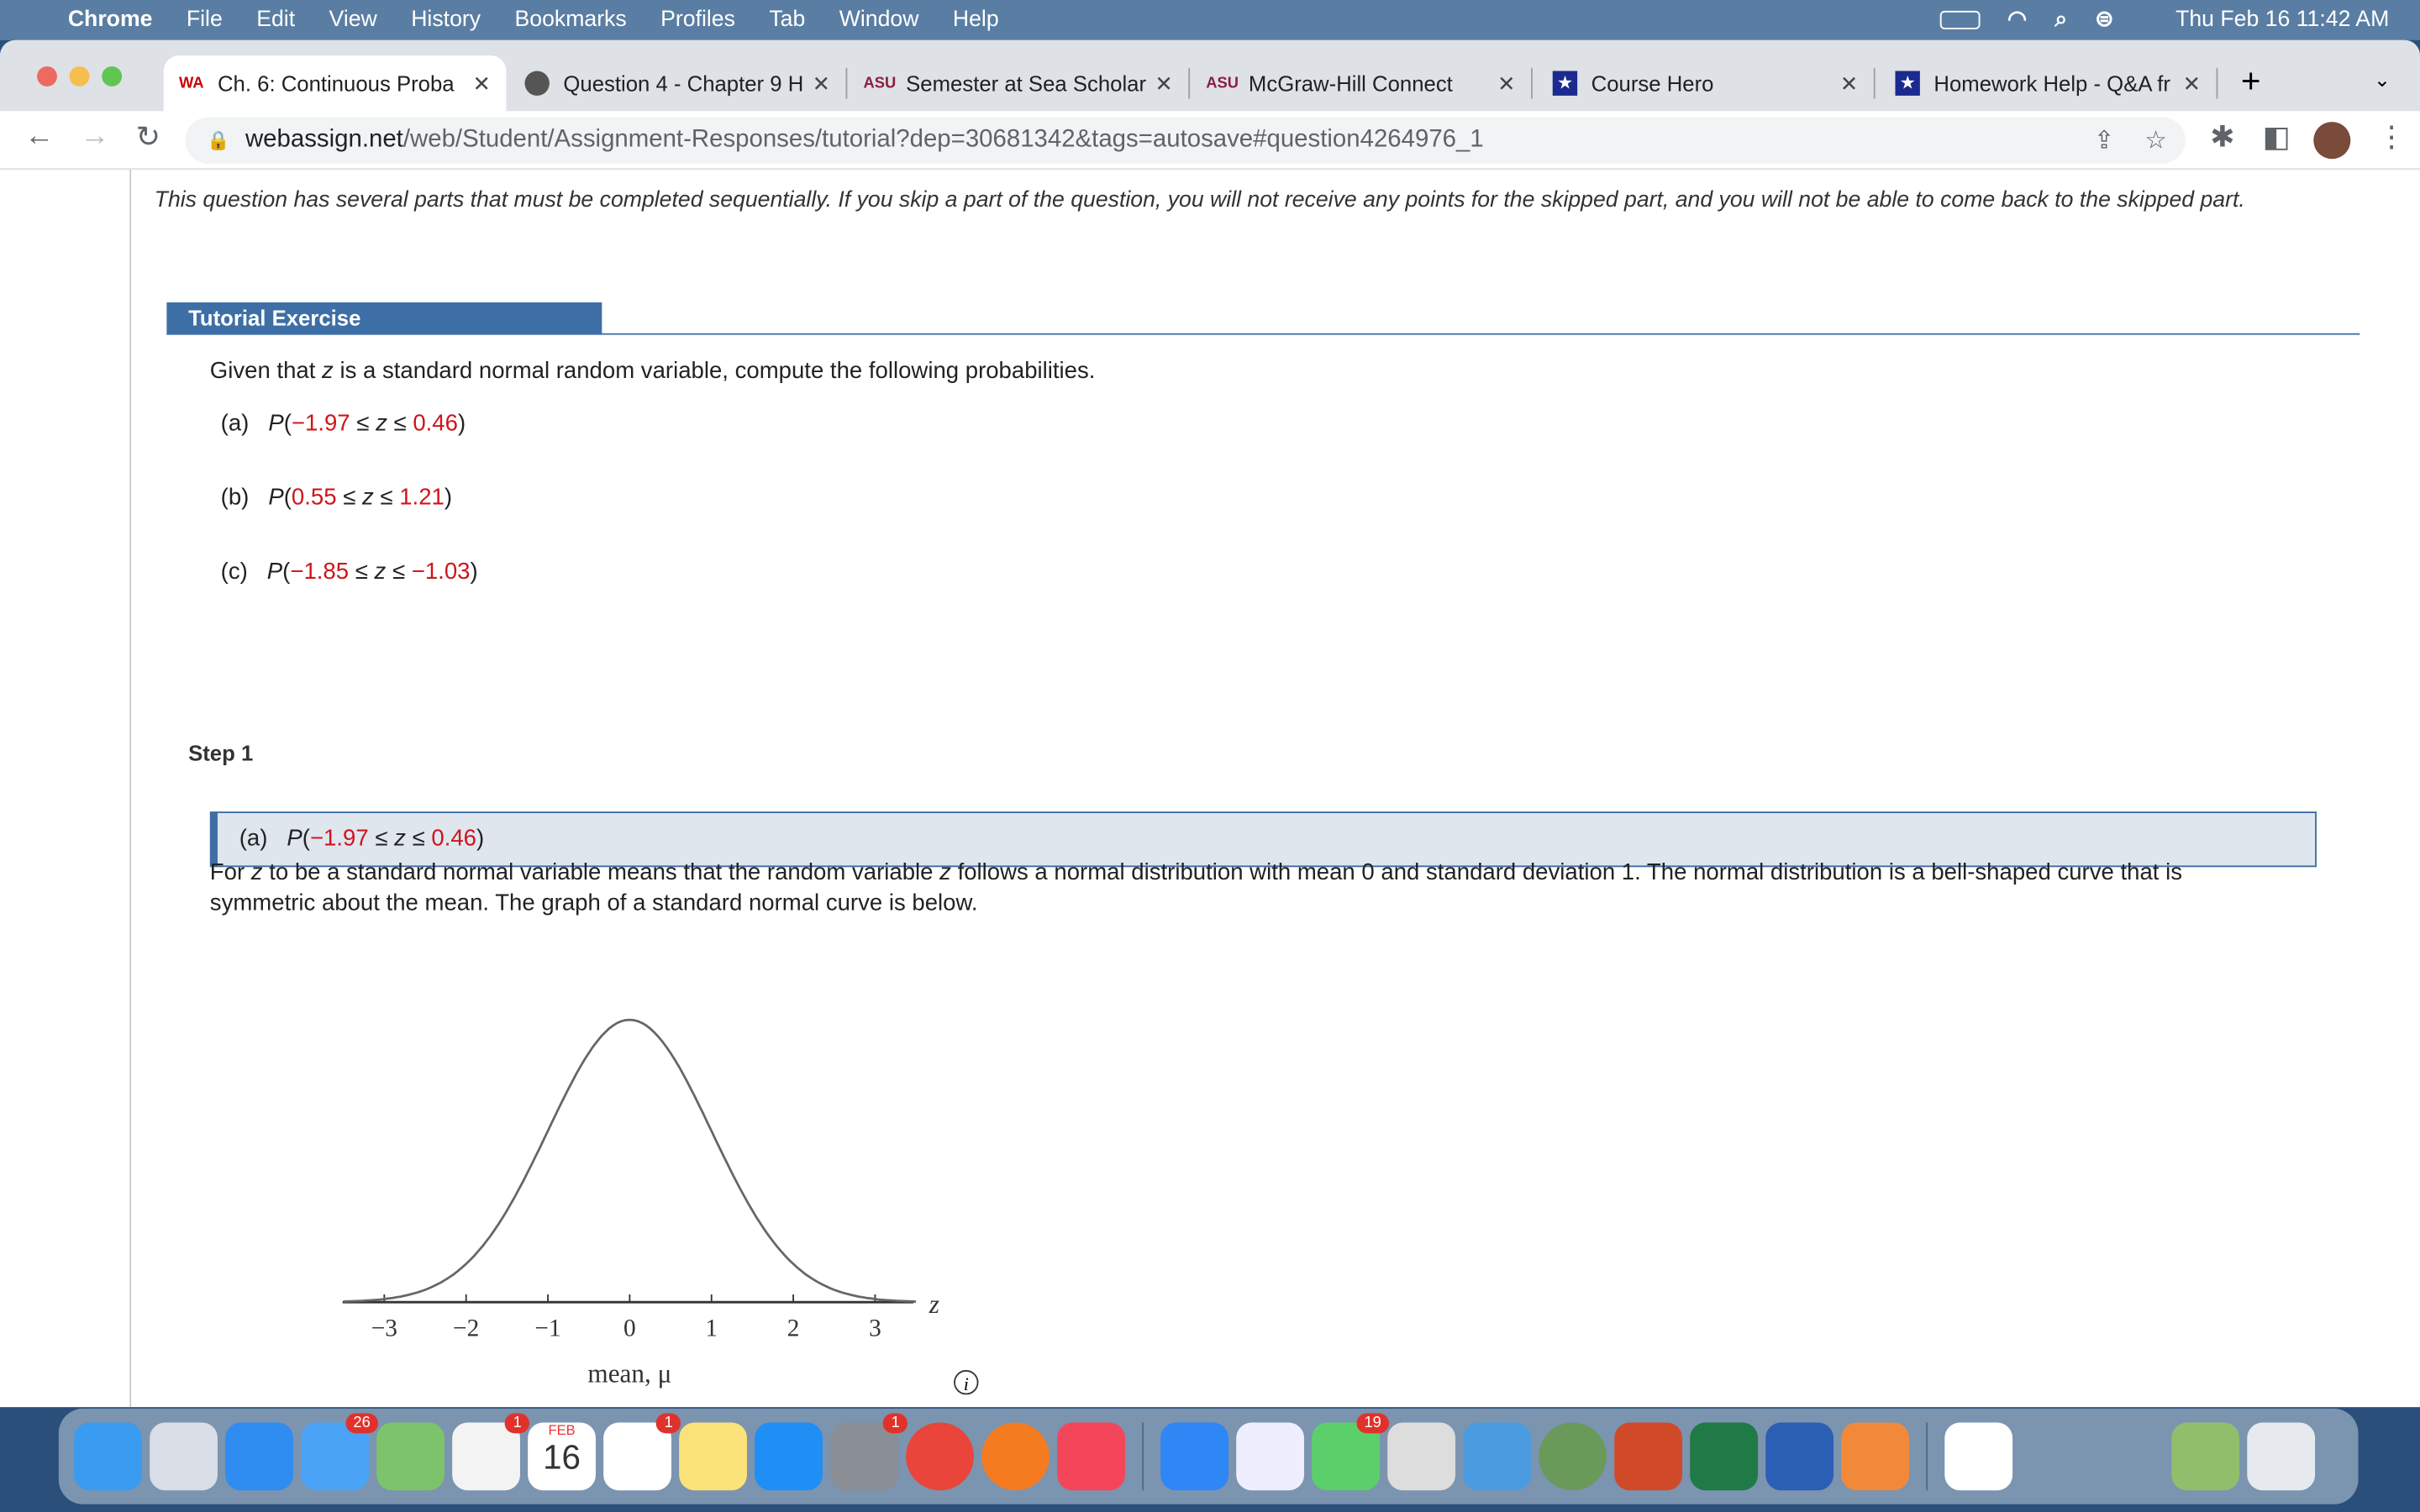 The width and height of the screenshot is (2420, 1512). What do you see at coordinates (108, 1456) in the screenshot?
I see `finder-icon` at bounding box center [108, 1456].